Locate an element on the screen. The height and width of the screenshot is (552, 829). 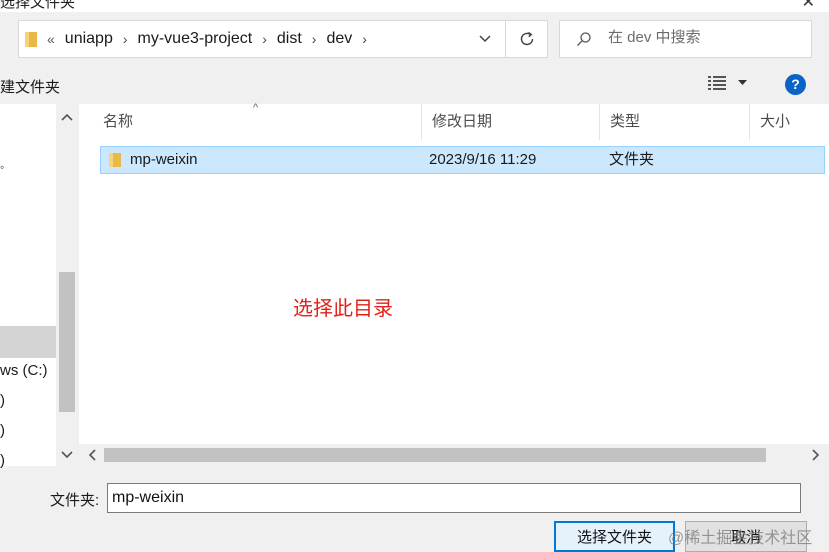
column-header-type: 类型 is located at coordinates (675, 122).